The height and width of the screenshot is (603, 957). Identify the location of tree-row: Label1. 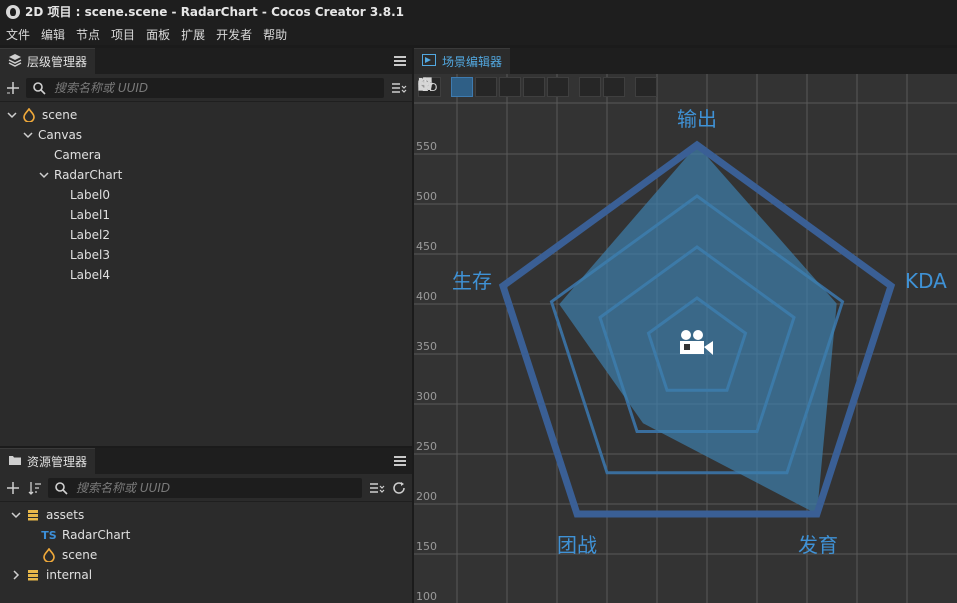
(206, 215).